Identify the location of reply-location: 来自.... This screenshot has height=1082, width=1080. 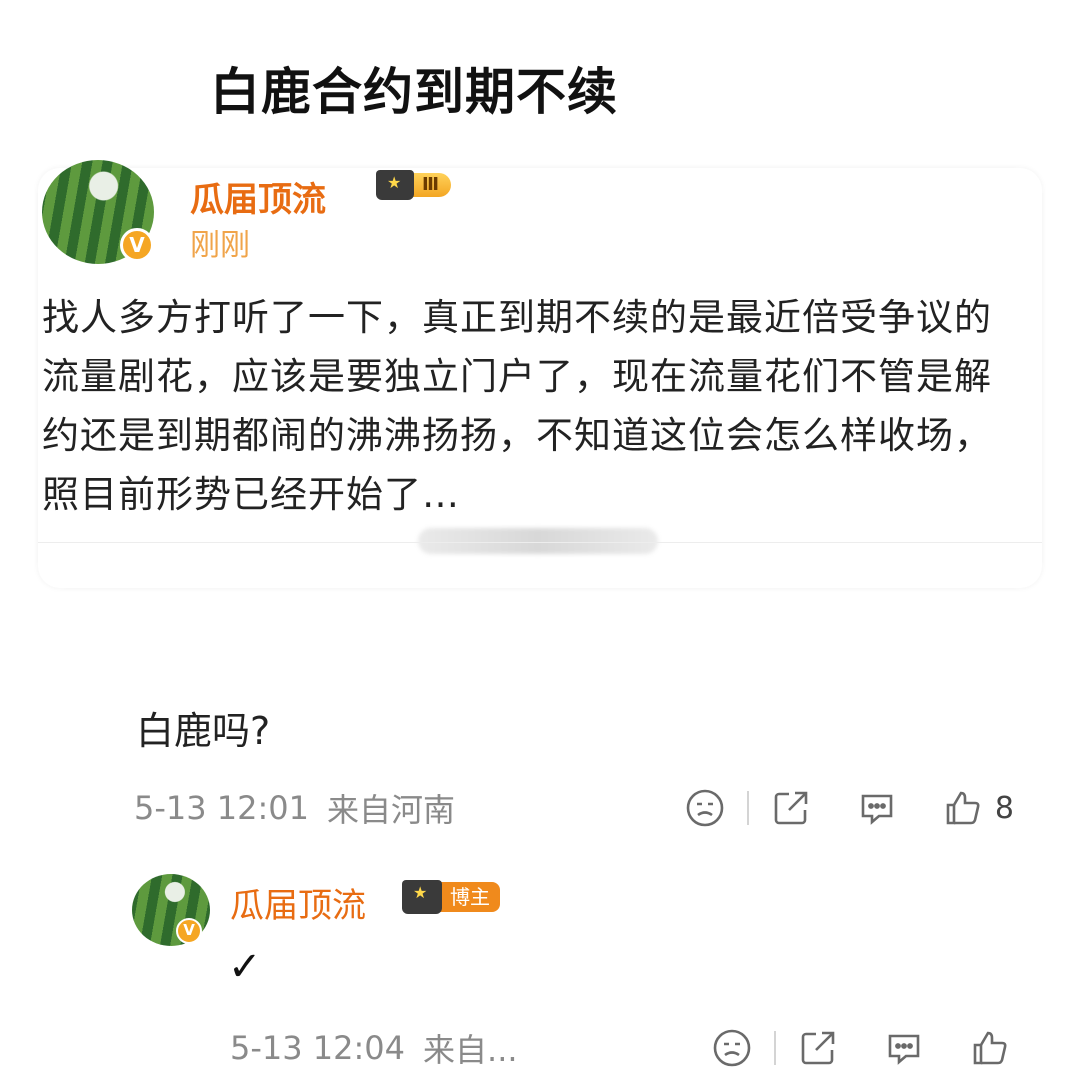
(470, 1050).